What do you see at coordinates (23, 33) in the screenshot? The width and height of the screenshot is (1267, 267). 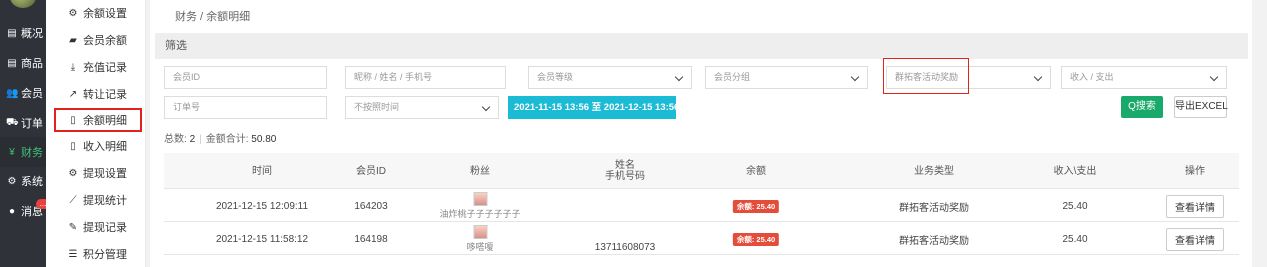 I see `nav-item-overview: ▤ 概况` at bounding box center [23, 33].